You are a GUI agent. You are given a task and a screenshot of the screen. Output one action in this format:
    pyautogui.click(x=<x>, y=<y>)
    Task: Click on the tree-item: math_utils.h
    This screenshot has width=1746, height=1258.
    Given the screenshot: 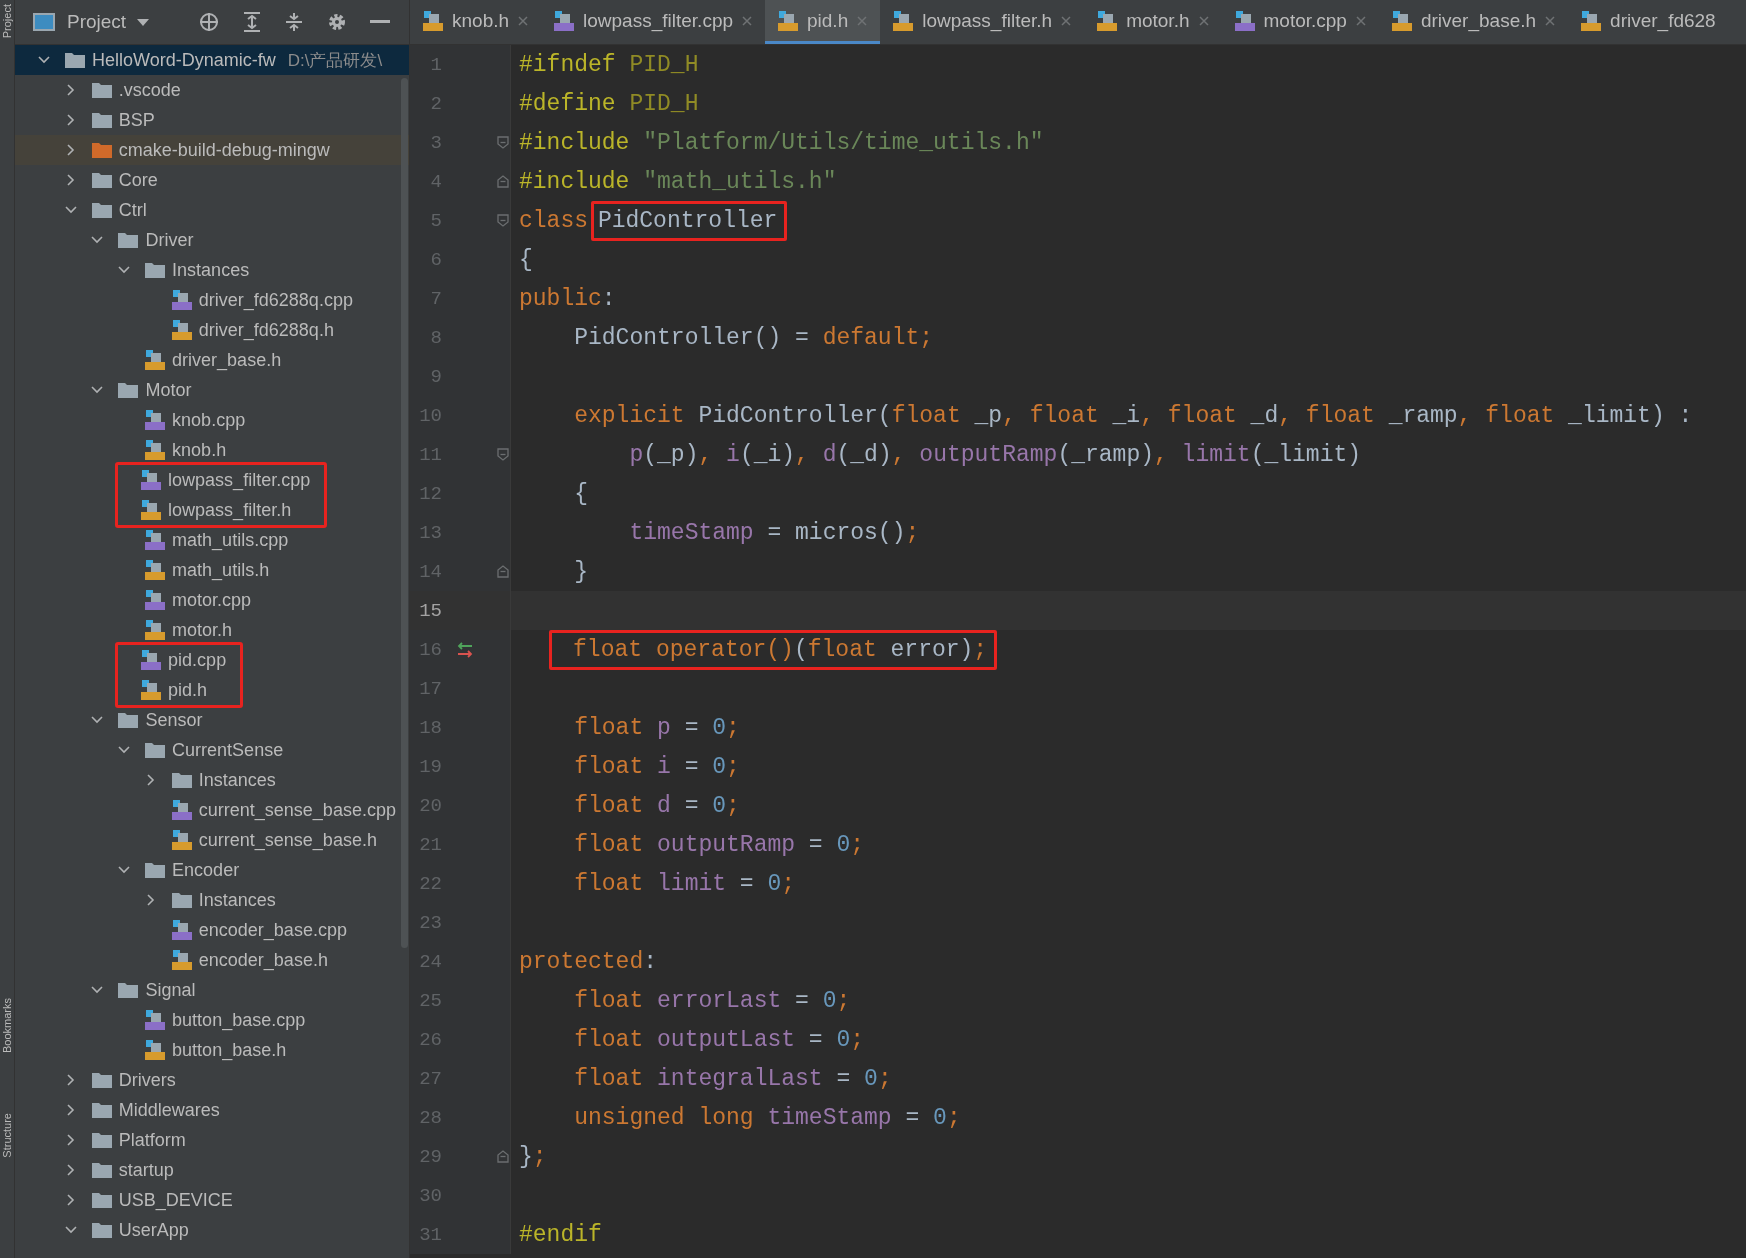 What is the action you would take?
    pyautogui.click(x=212, y=570)
    